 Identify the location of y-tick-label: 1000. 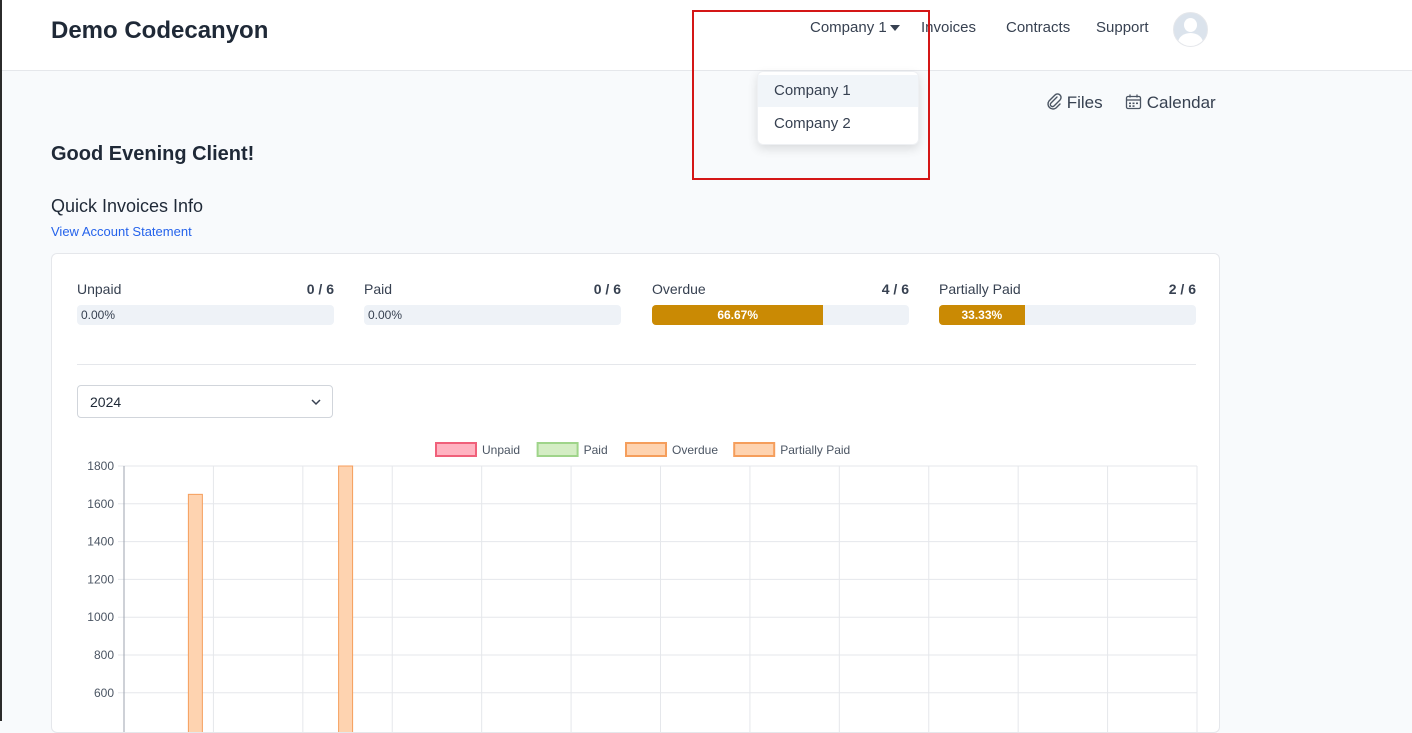
(100, 617).